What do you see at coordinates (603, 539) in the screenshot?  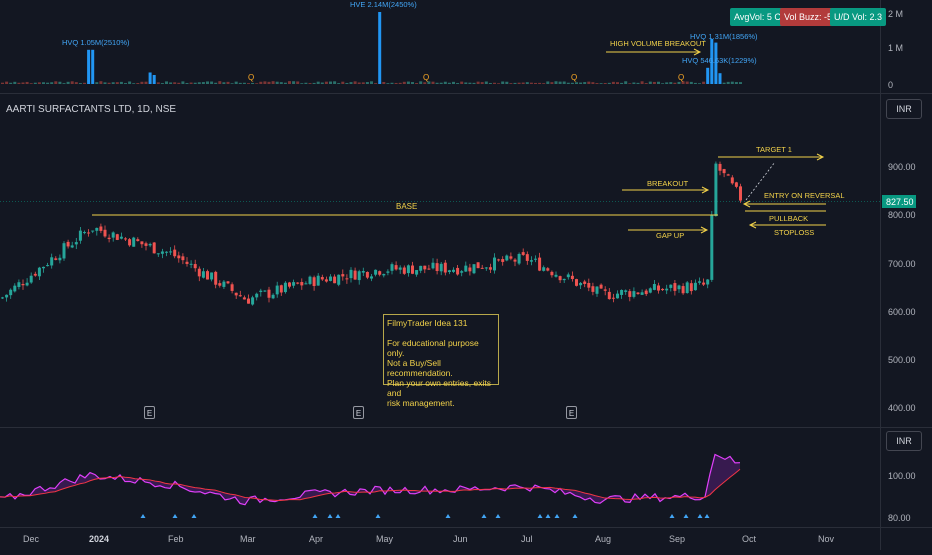 I see `x-label-aug: Aug` at bounding box center [603, 539].